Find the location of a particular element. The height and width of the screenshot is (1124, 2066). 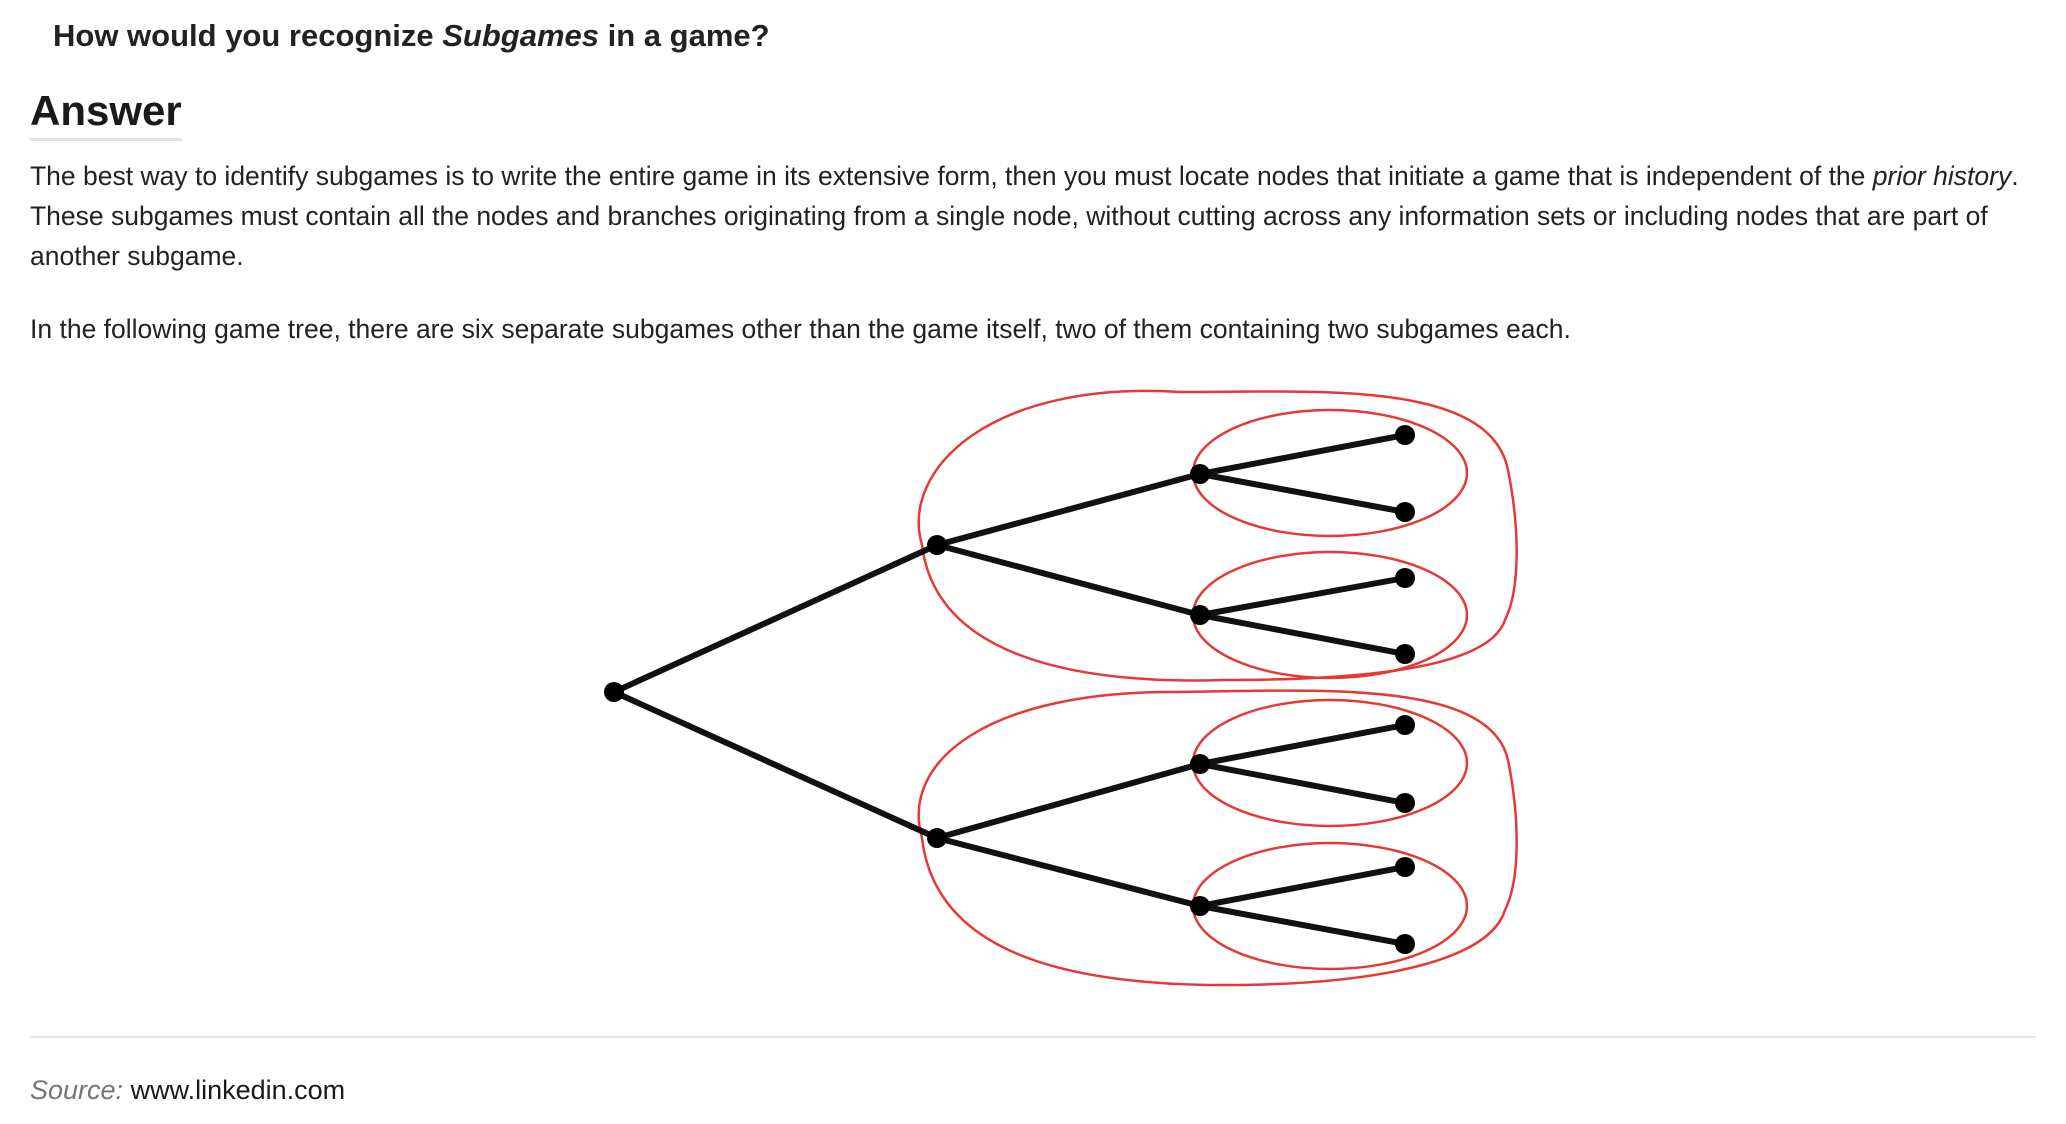

source-line: Source: www.linkedin.com is located at coordinates (187, 1090).